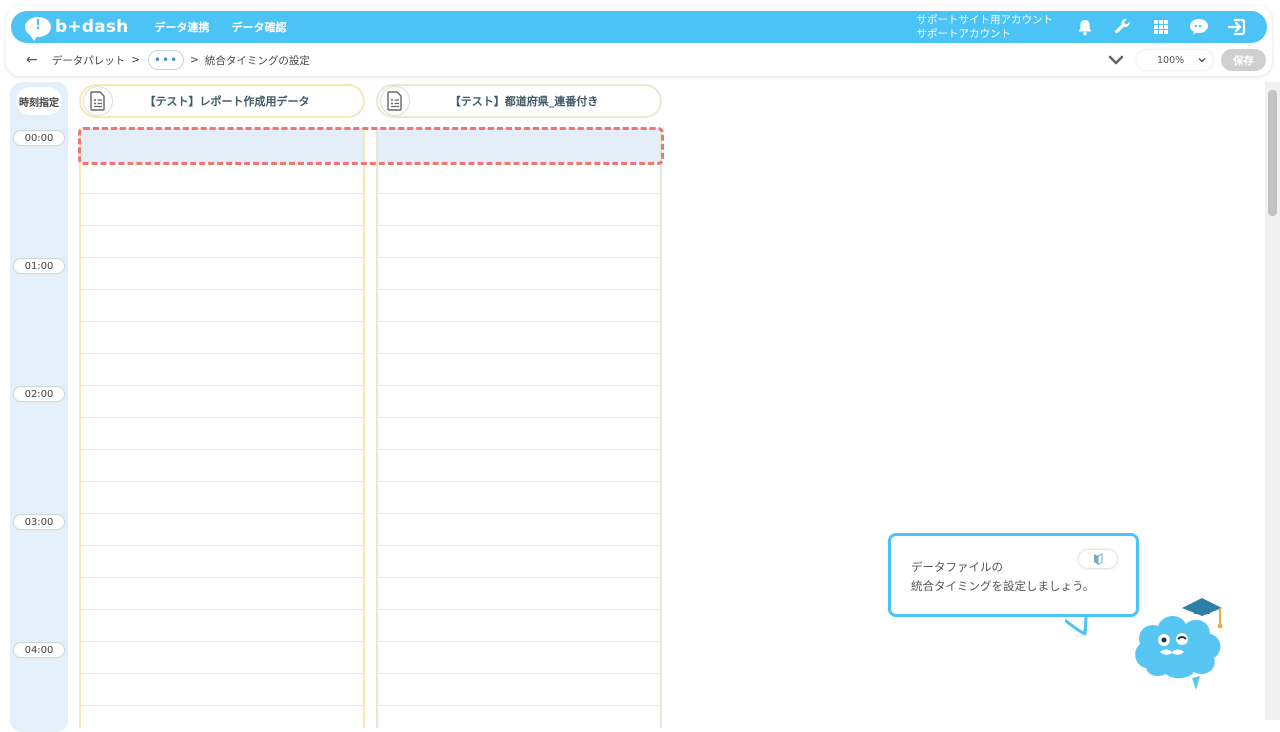 This screenshot has height=732, width=1280. Describe the element at coordinates (258, 27) in the screenshot. I see `nav-data-check: データ確認` at that location.